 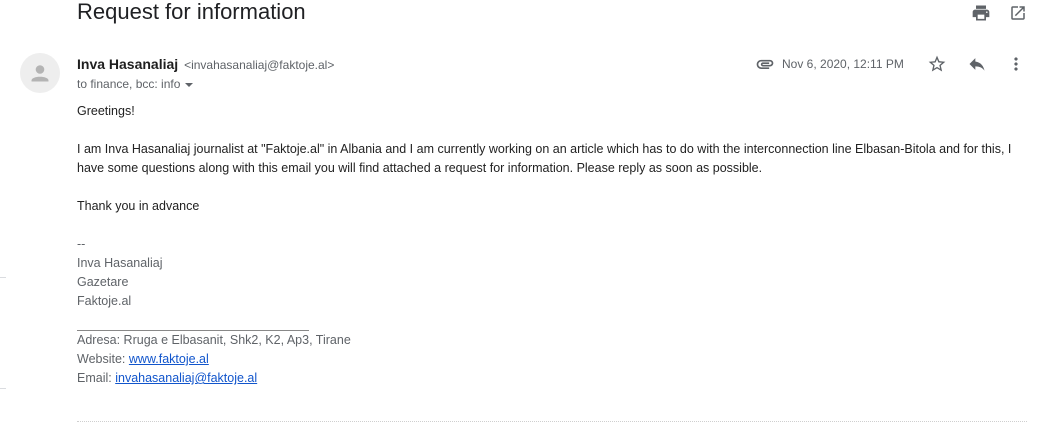 What do you see at coordinates (129, 84) in the screenshot?
I see `recipients-text: to finance, bcc: info` at bounding box center [129, 84].